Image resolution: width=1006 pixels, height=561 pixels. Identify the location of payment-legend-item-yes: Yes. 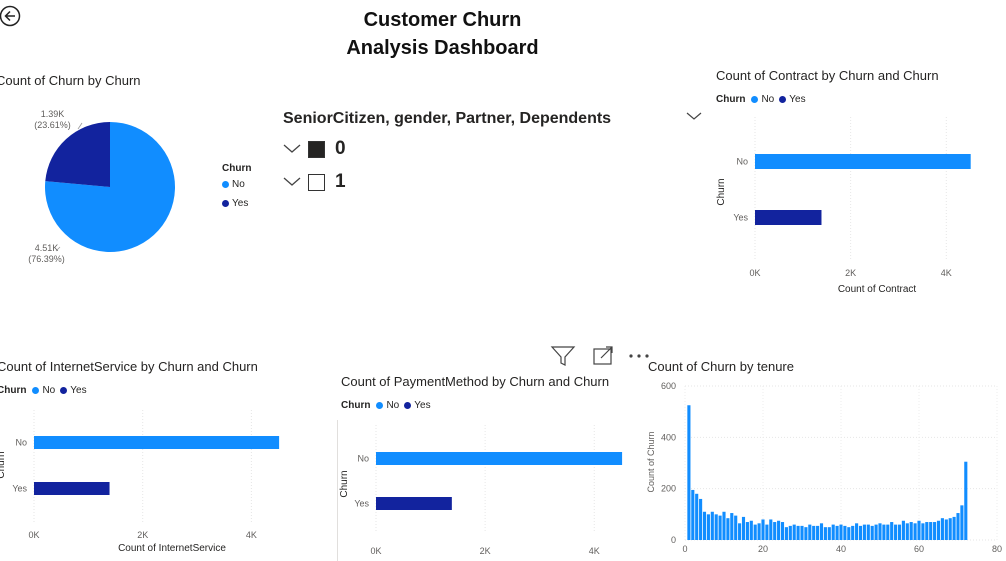
(417, 405).